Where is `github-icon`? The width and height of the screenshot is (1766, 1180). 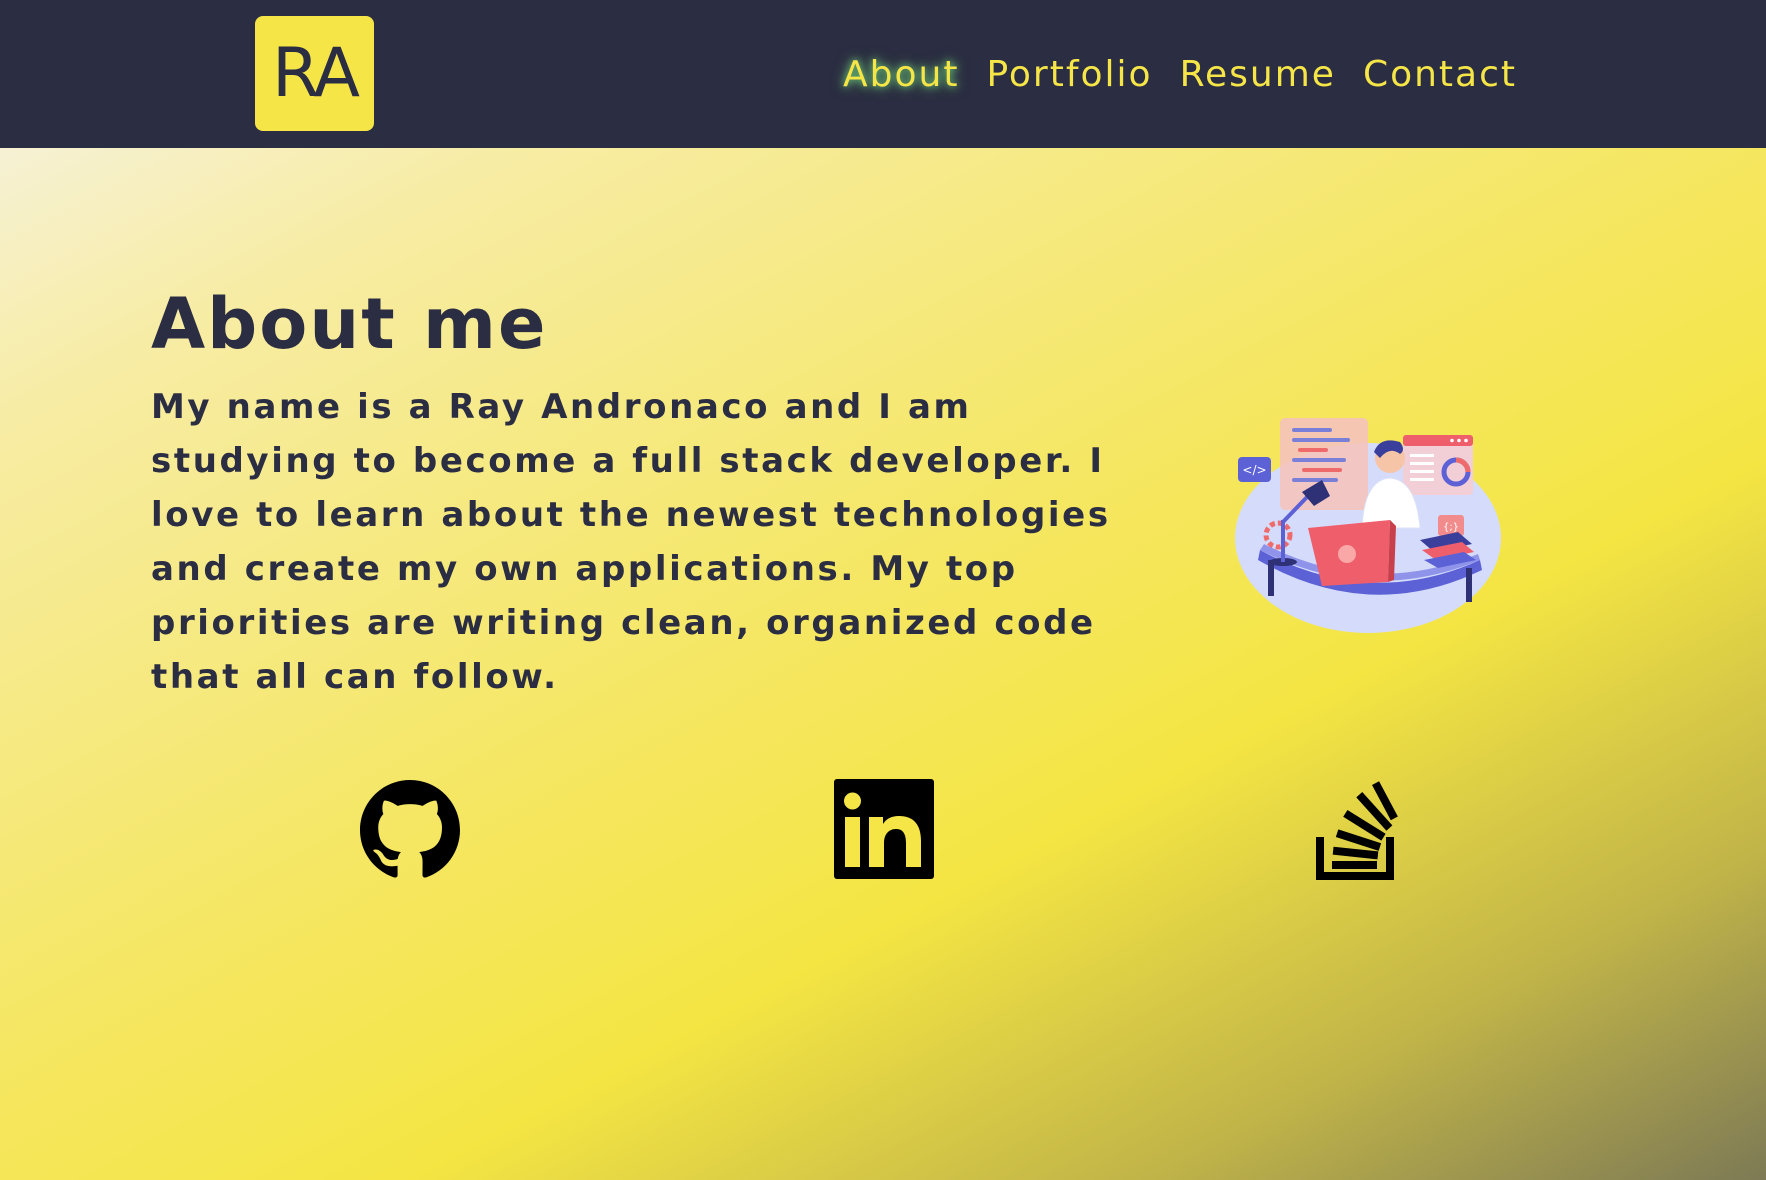
github-icon is located at coordinates (410, 829).